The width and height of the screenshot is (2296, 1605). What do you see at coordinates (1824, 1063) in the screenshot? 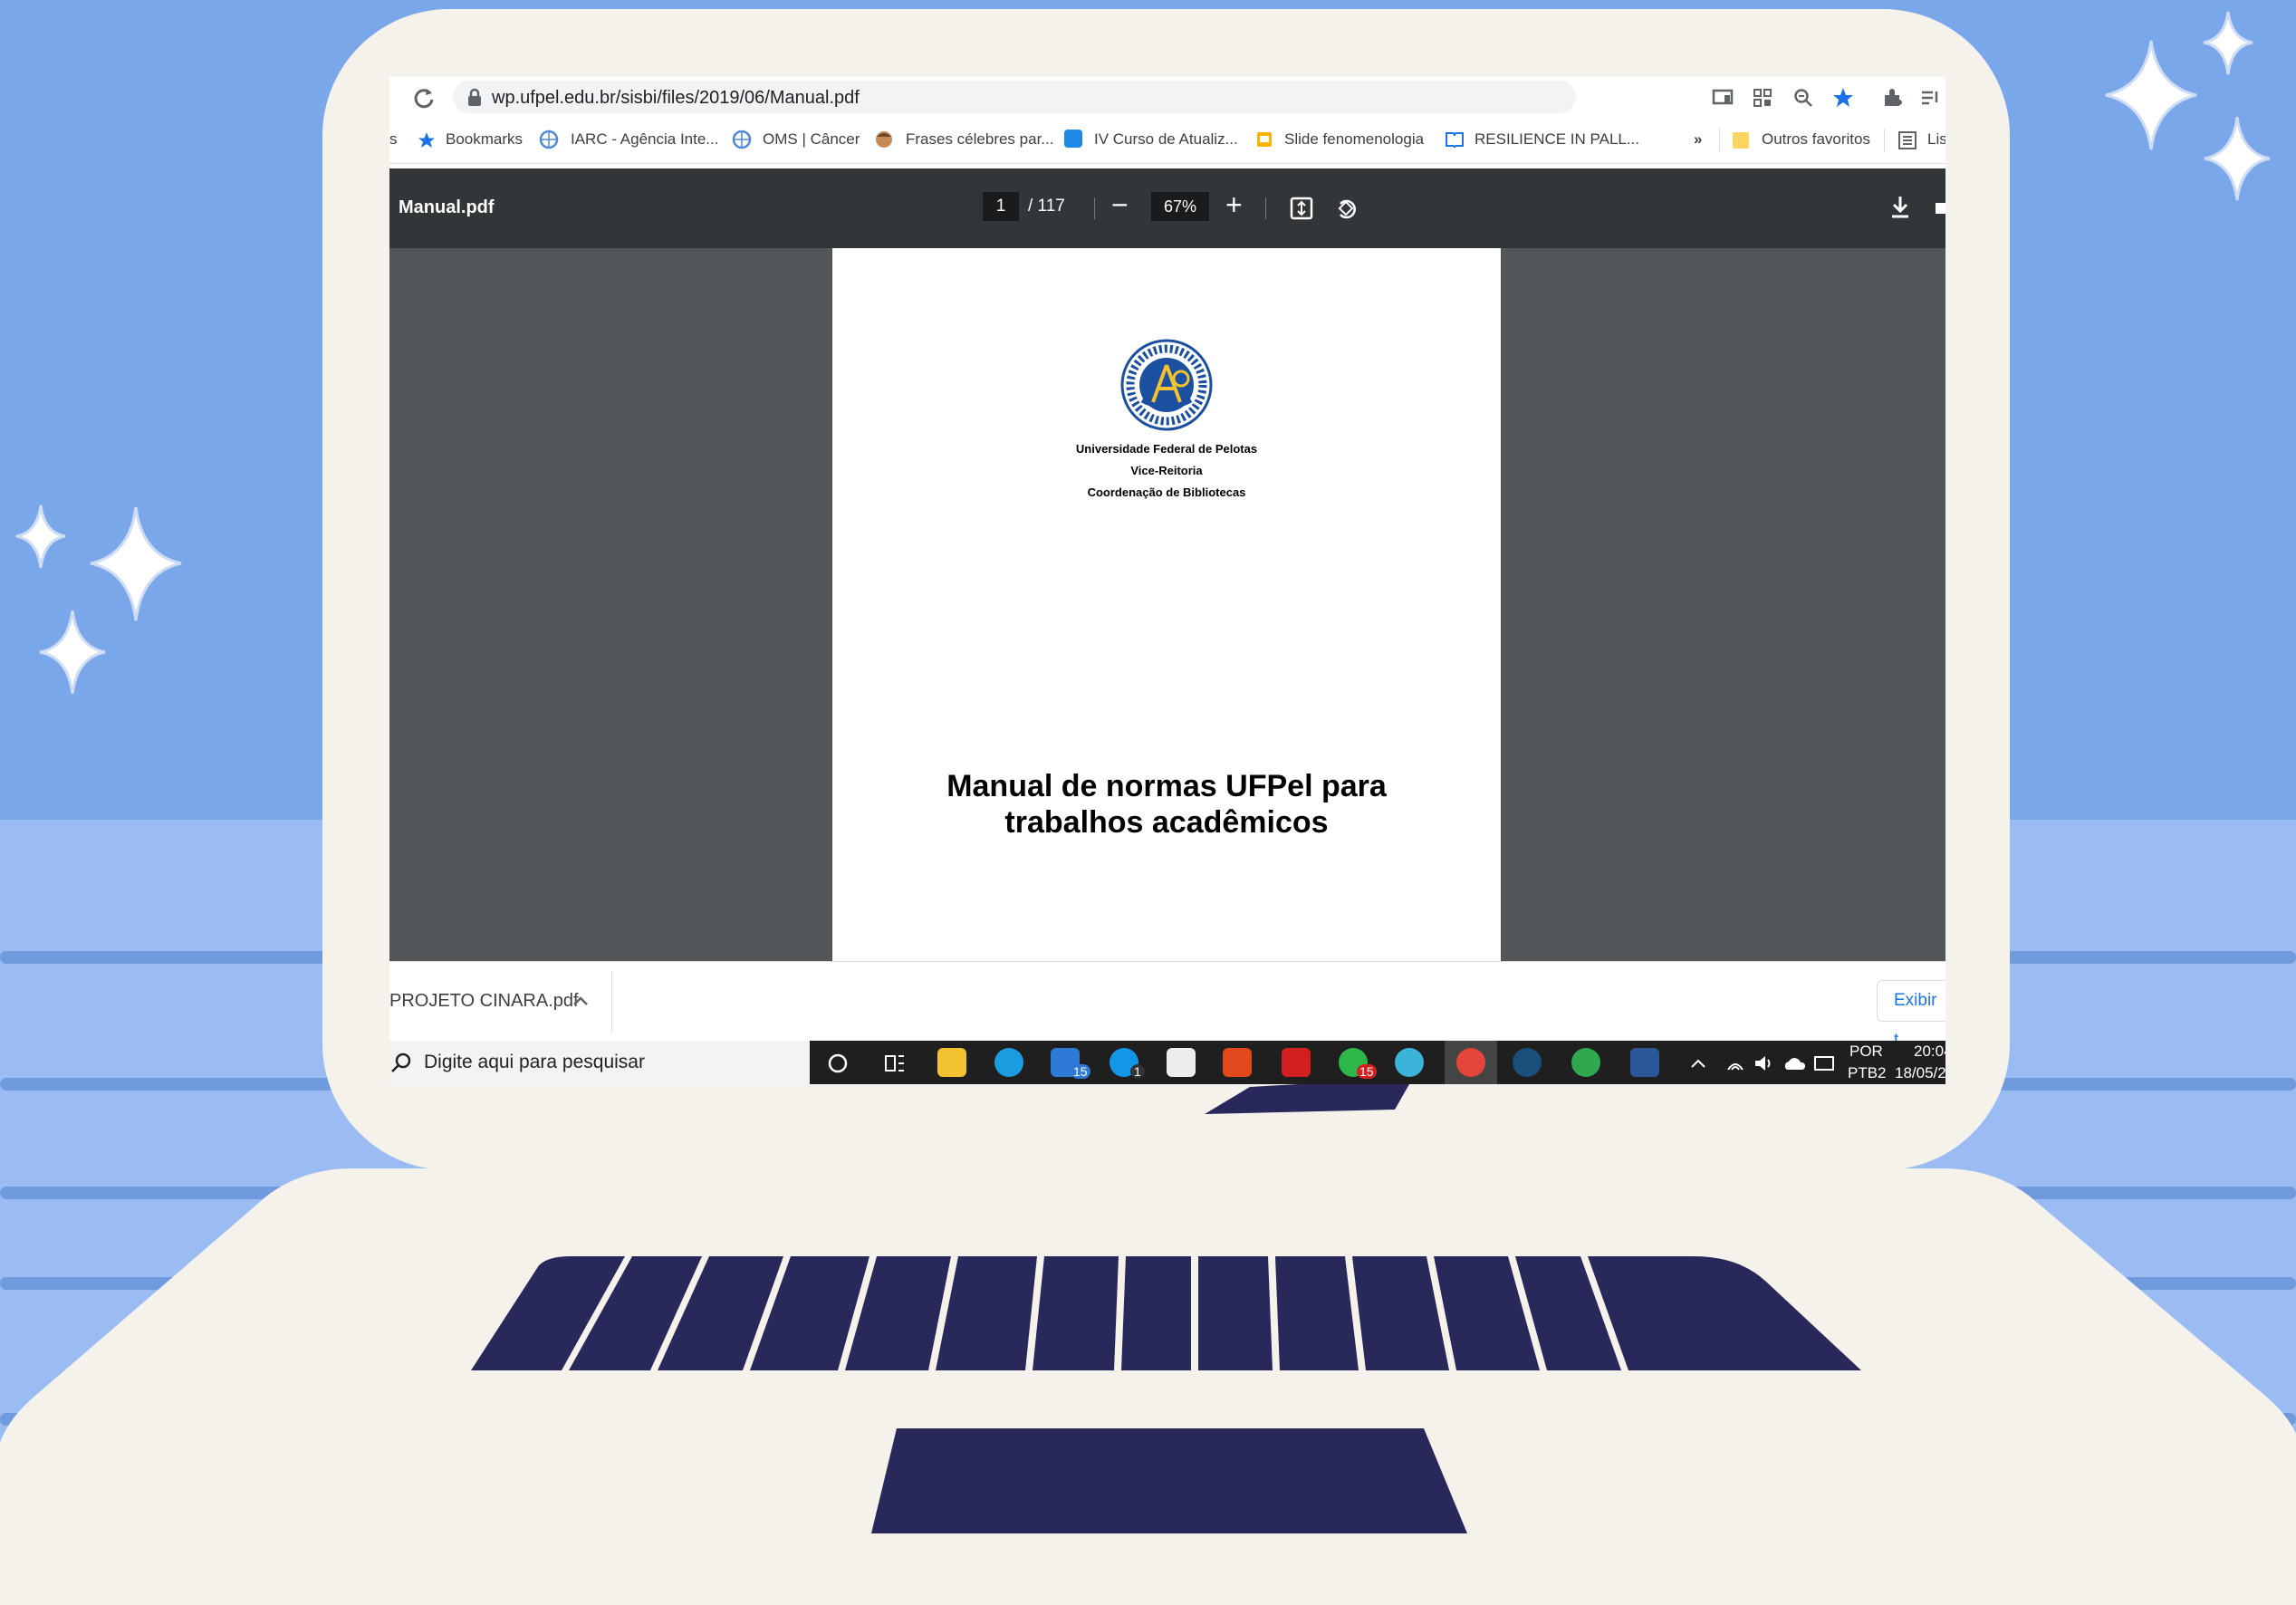
I see `keyboard-icon` at bounding box center [1824, 1063].